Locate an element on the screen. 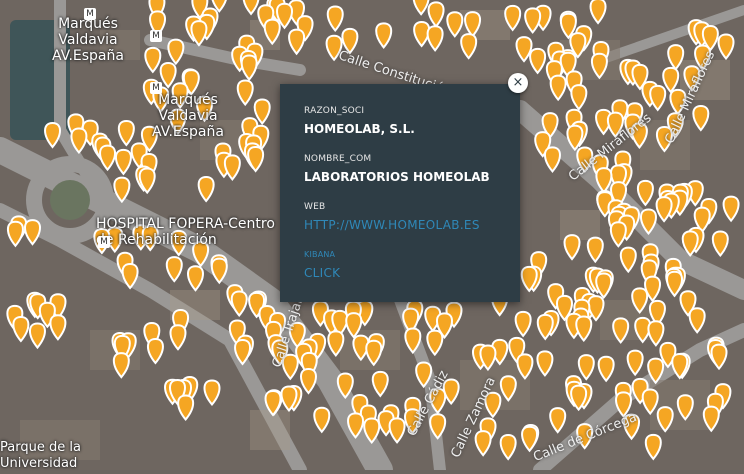 Image resolution: width=744 pixels, height=474 pixels. web-link: HTTP://WWW.HOMEOLAB.ES is located at coordinates (392, 225).